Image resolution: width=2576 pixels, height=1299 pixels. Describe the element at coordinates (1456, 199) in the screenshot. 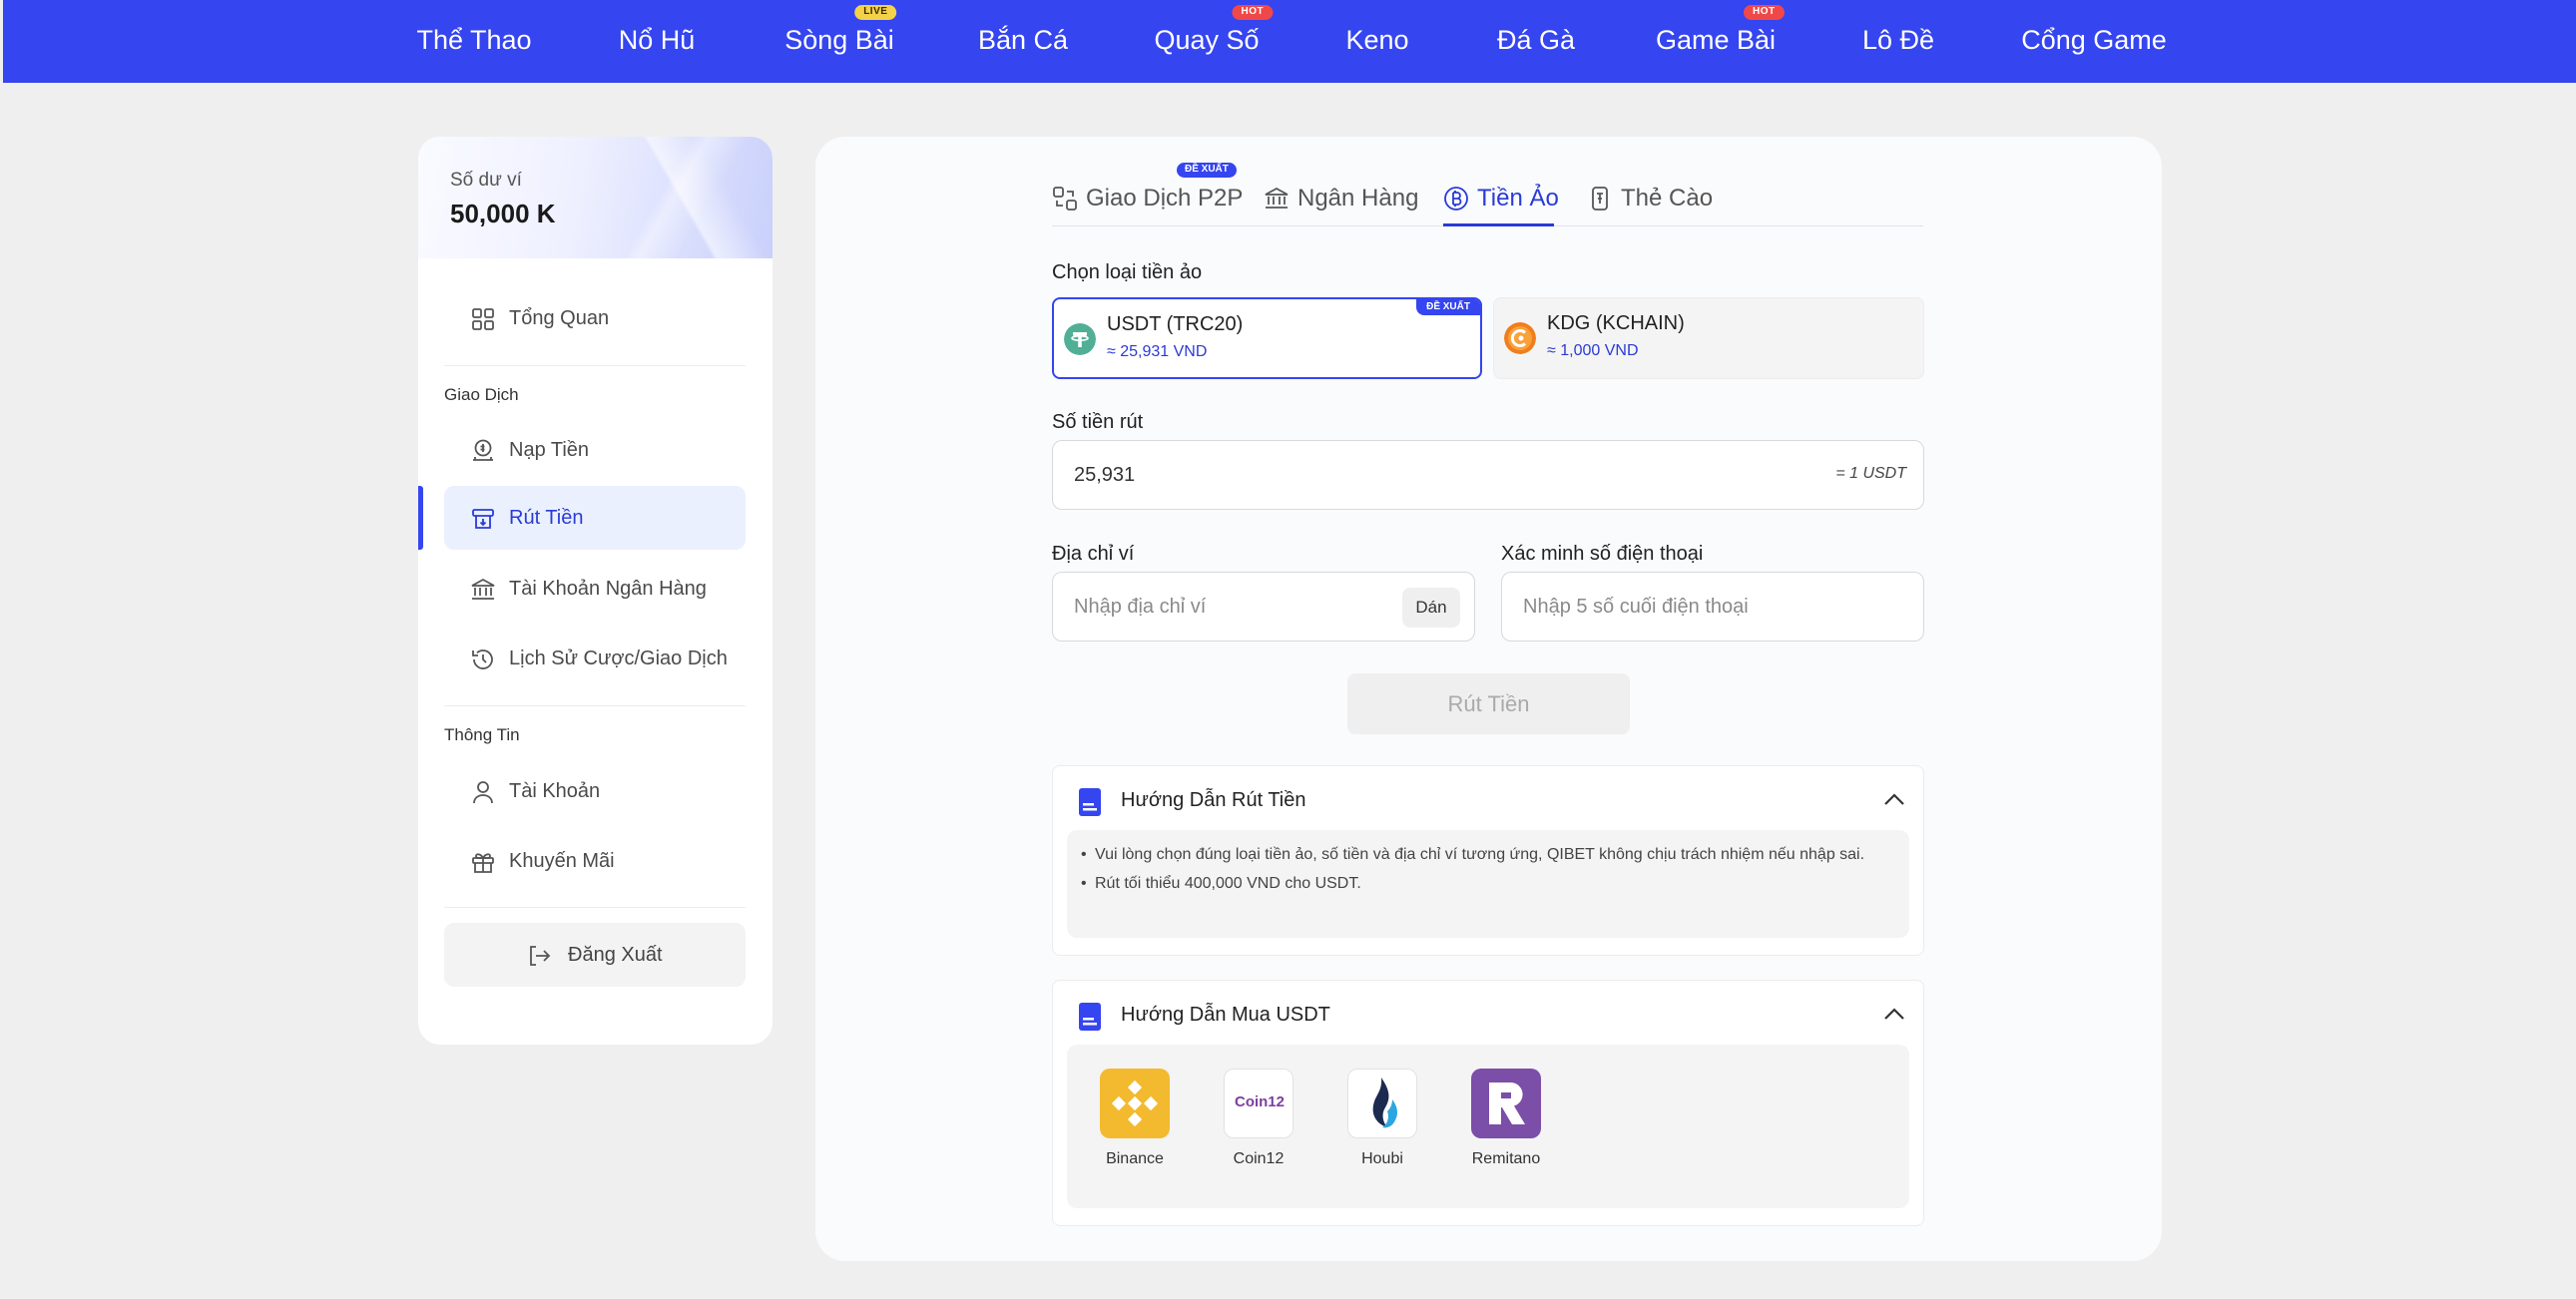

I see `bitcoin-icon` at that location.